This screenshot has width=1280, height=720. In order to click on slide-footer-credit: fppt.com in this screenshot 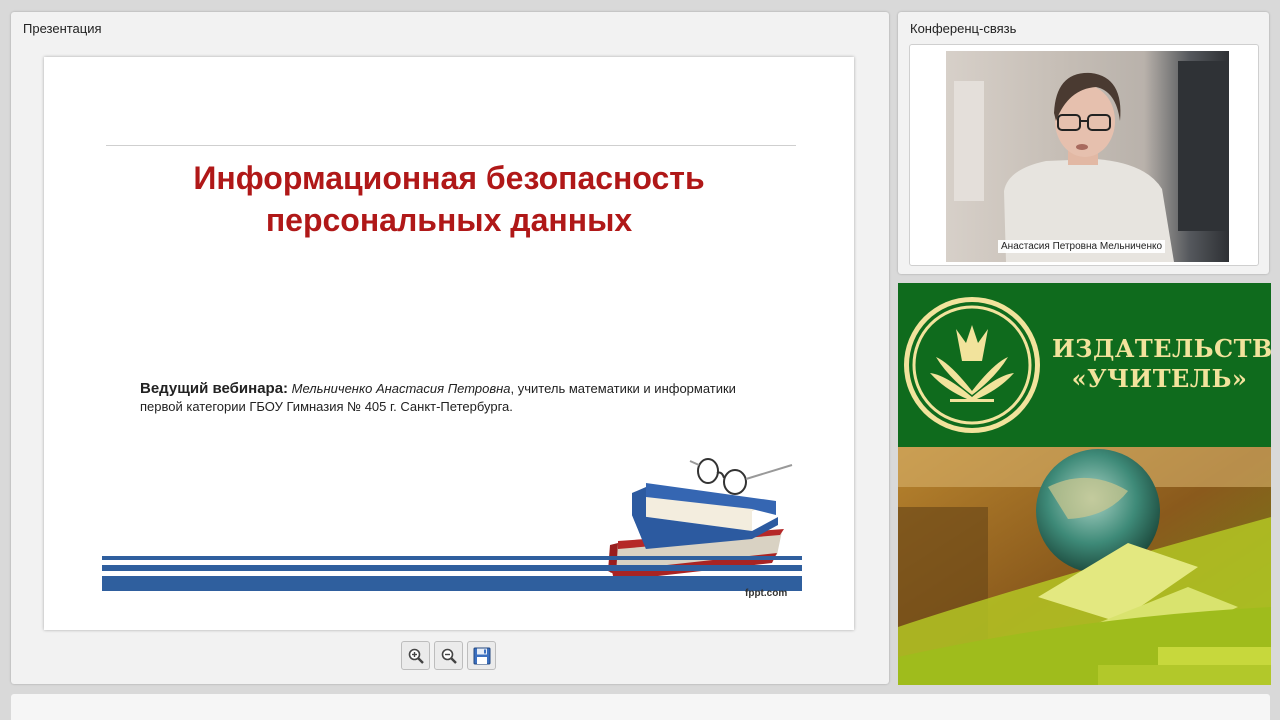, I will do `click(766, 593)`.